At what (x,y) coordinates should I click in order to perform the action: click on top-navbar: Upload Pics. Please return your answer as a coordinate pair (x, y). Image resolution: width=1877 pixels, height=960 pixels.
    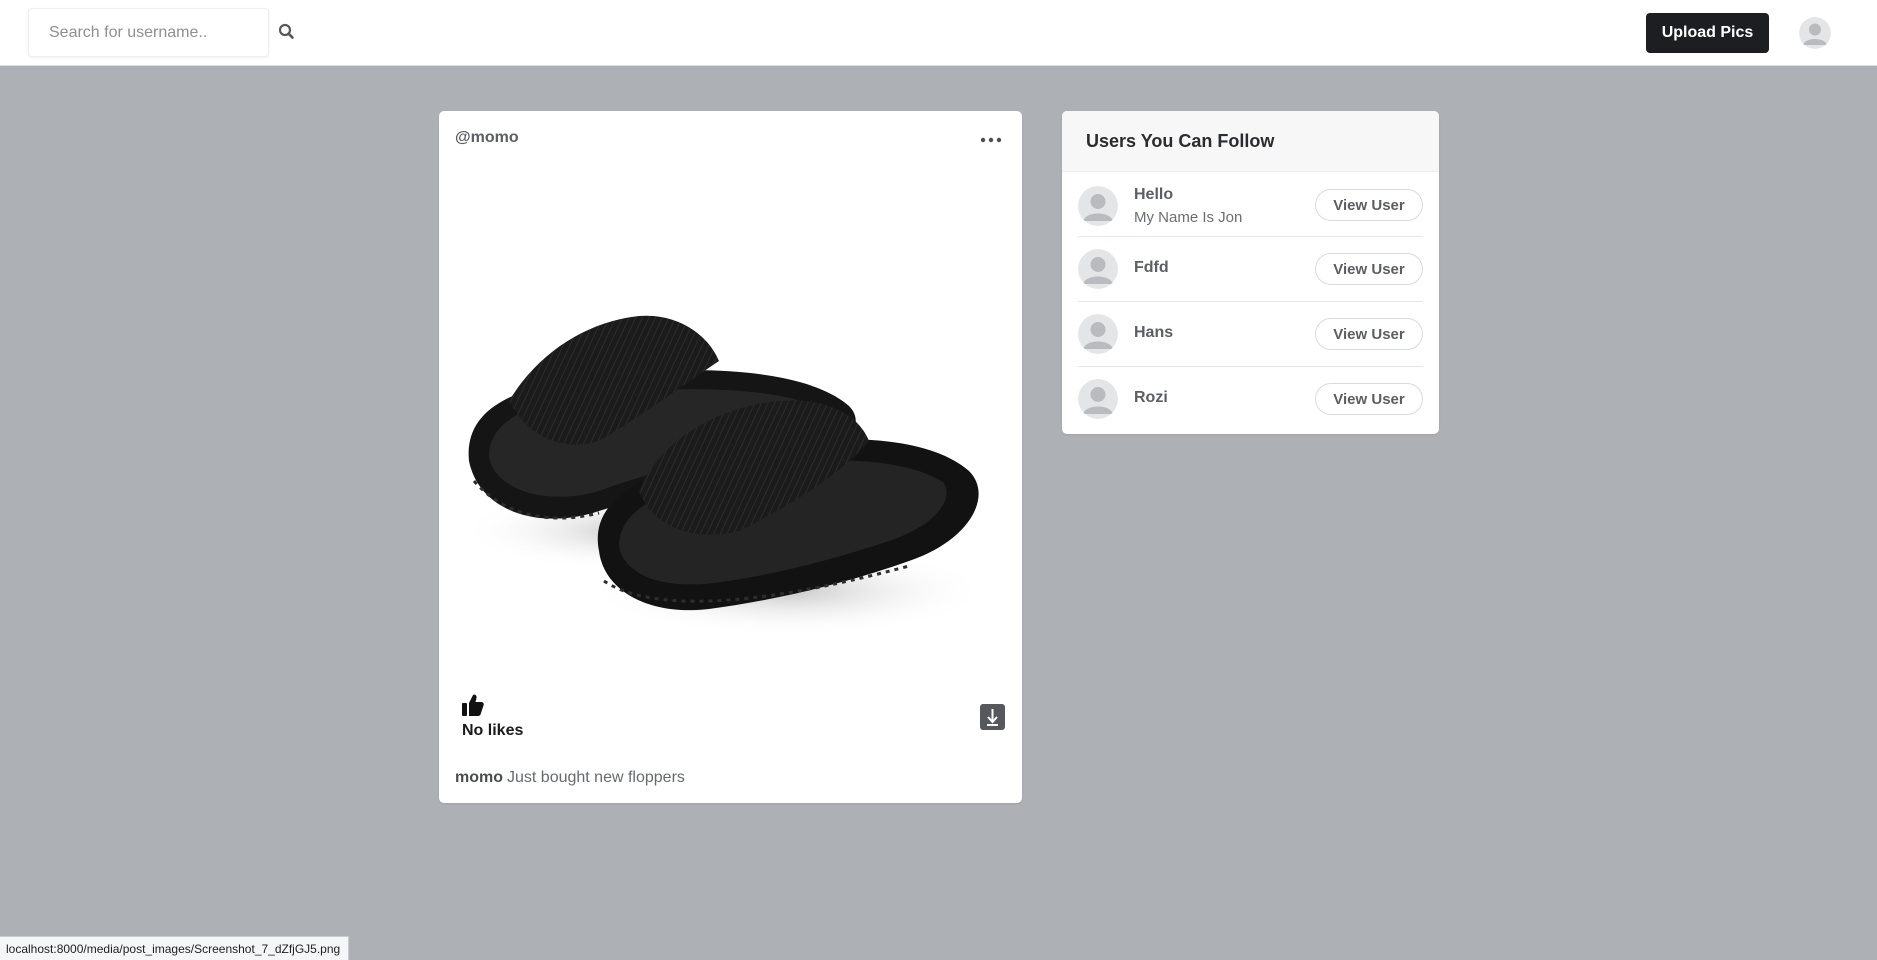
    Looking at the image, I should click on (938, 33).